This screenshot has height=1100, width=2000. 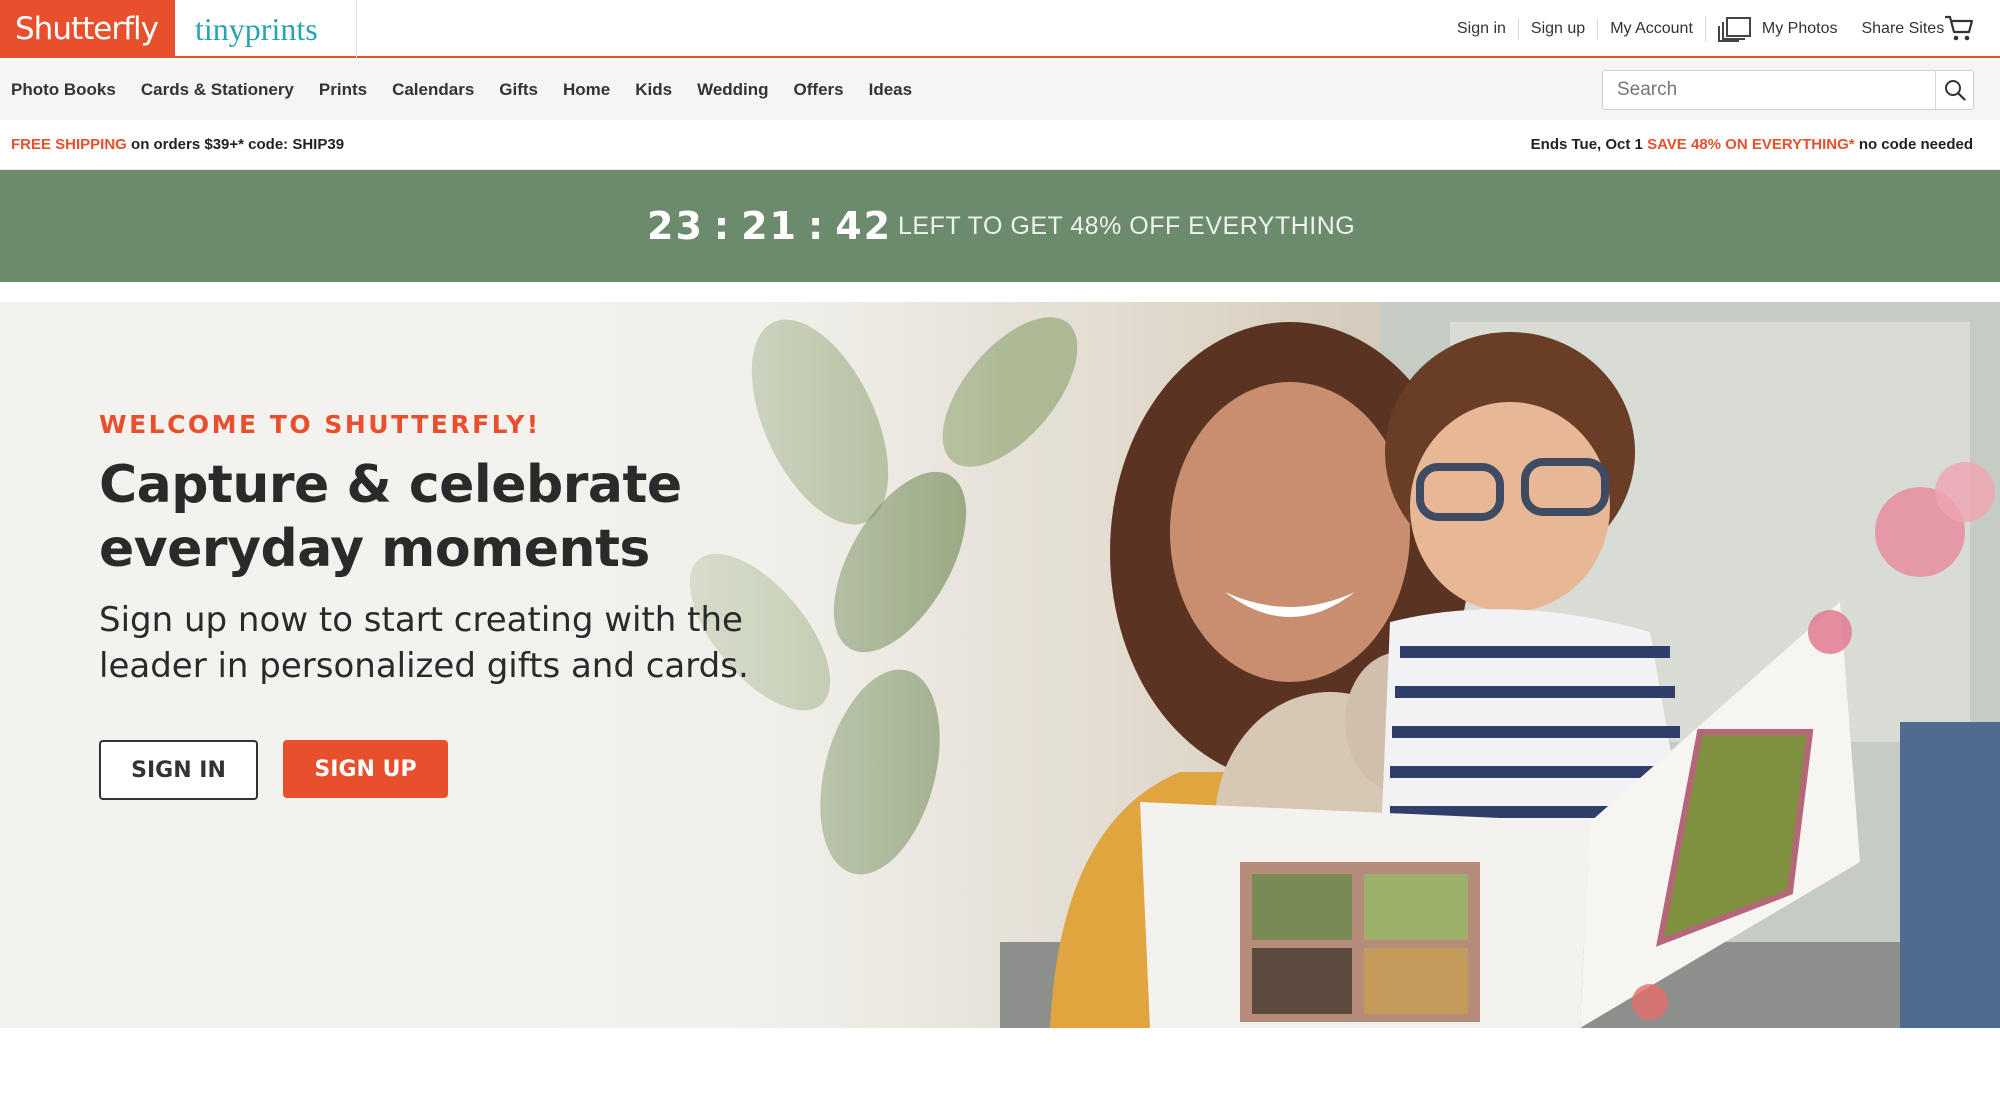 What do you see at coordinates (365, 769) in the screenshot?
I see `hero-sign-up-button: SIGN UP` at bounding box center [365, 769].